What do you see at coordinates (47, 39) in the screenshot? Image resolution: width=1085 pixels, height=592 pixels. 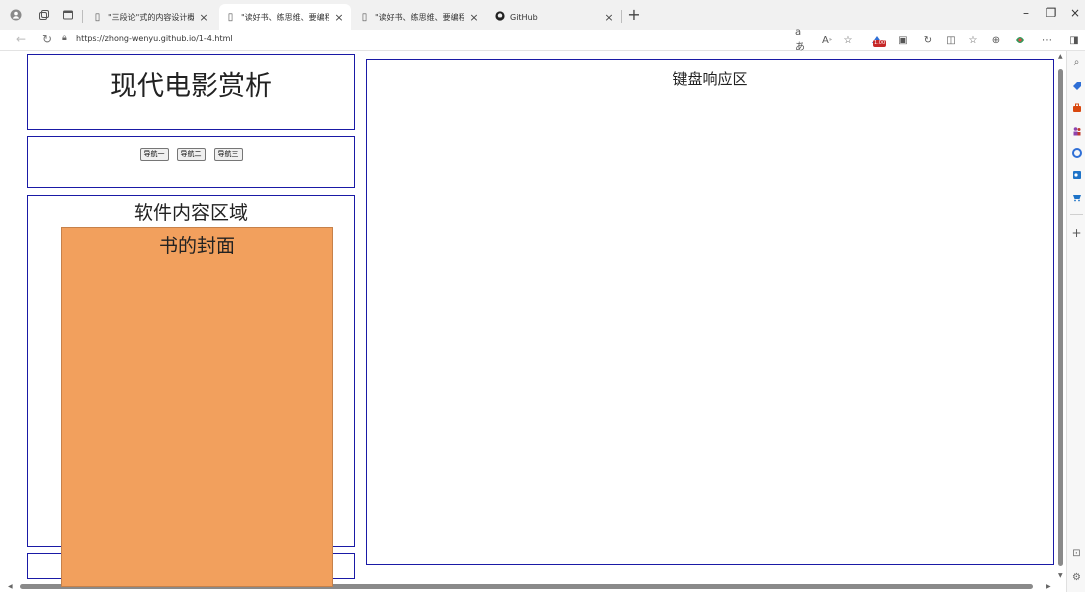 I see `refresh-page-icon: ↻` at bounding box center [47, 39].